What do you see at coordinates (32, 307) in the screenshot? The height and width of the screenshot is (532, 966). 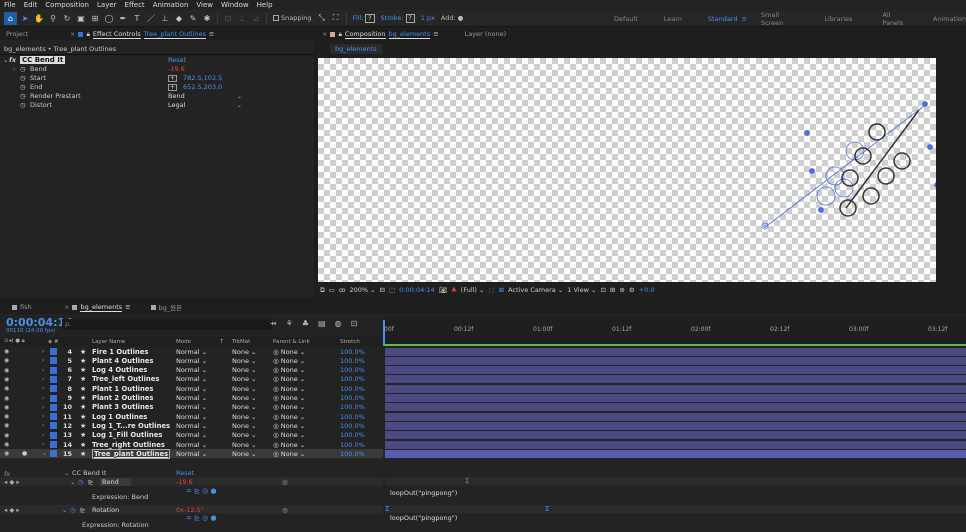 I see `tab-fish: fish` at bounding box center [32, 307].